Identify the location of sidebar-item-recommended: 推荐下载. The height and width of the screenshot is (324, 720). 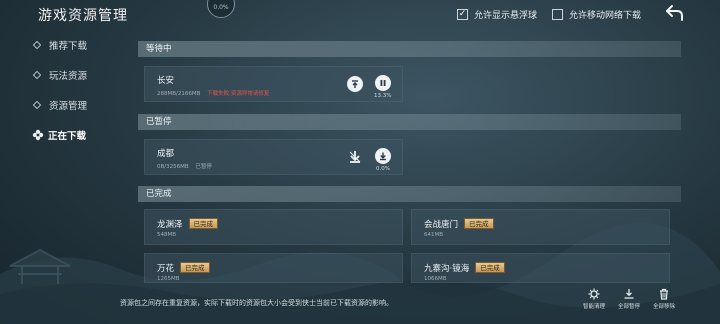
(78, 45).